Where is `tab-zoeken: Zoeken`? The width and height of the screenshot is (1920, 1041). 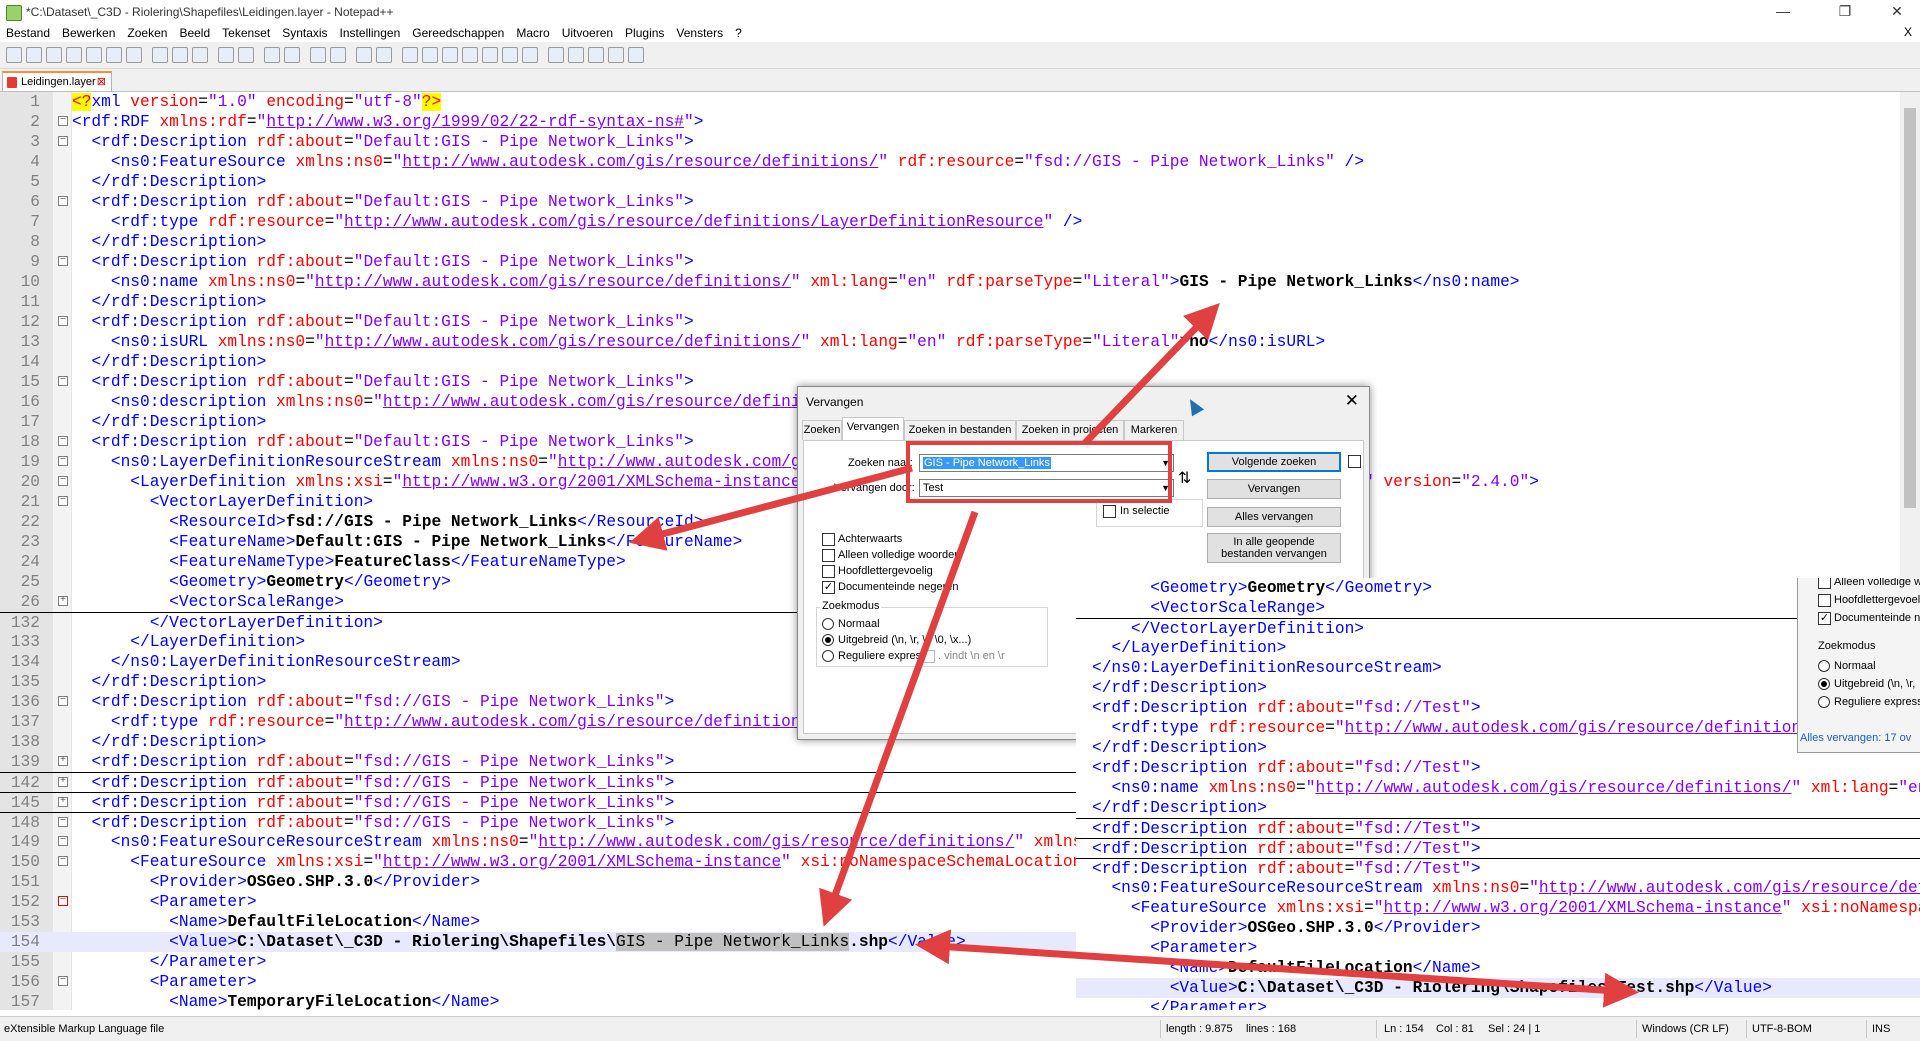 tab-zoeken: Zoeken is located at coordinates (822, 430).